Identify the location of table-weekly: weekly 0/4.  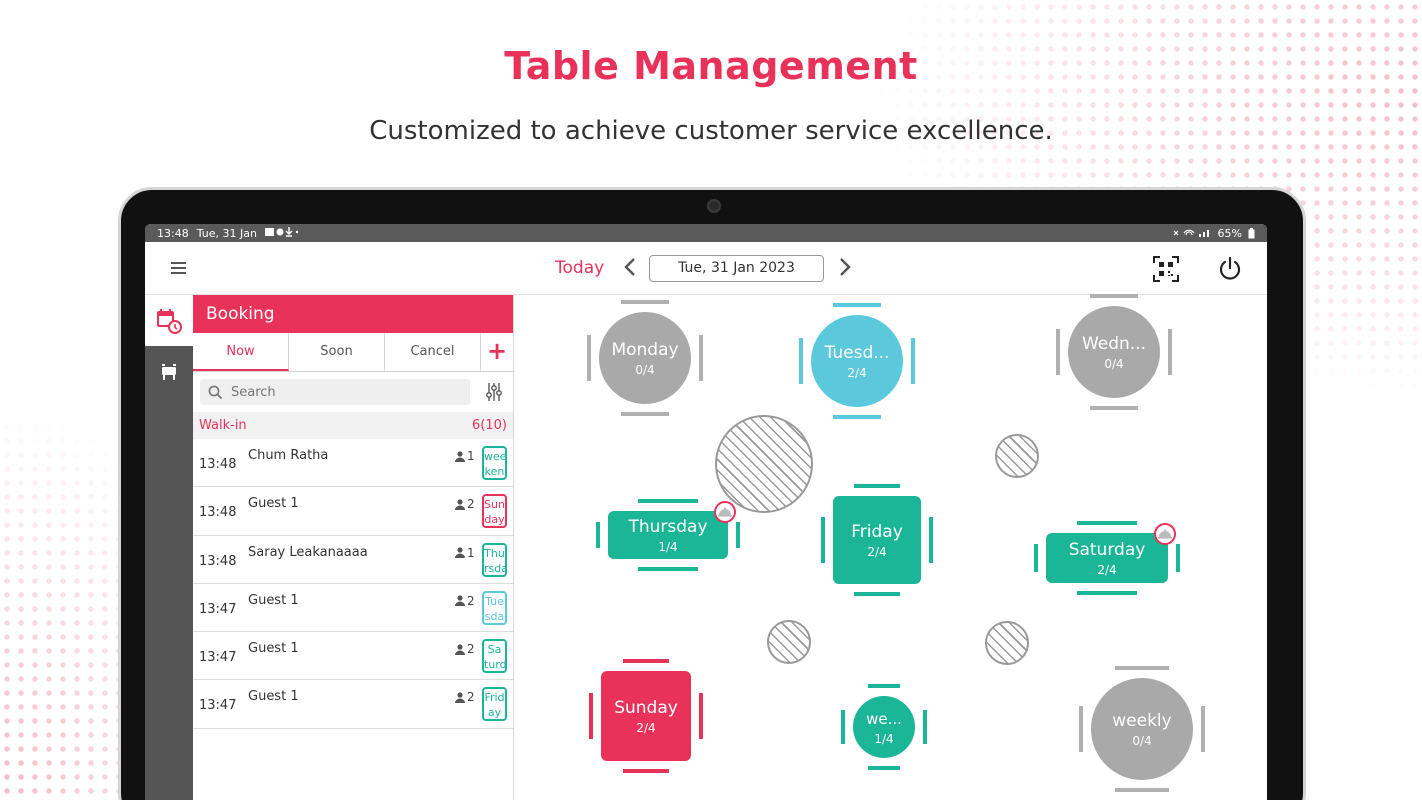
(1142, 729).